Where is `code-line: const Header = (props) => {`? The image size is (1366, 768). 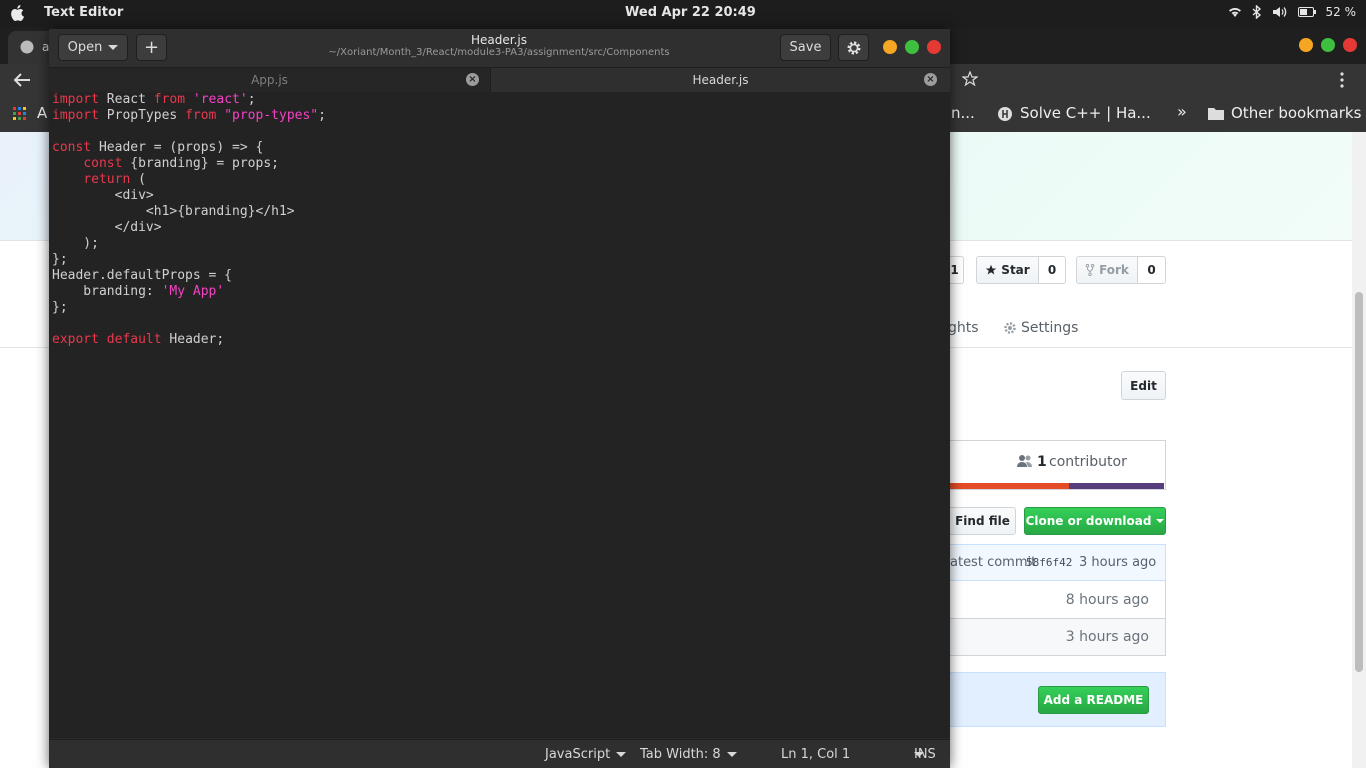
code-line: const Header = (props) => { is located at coordinates (501, 148).